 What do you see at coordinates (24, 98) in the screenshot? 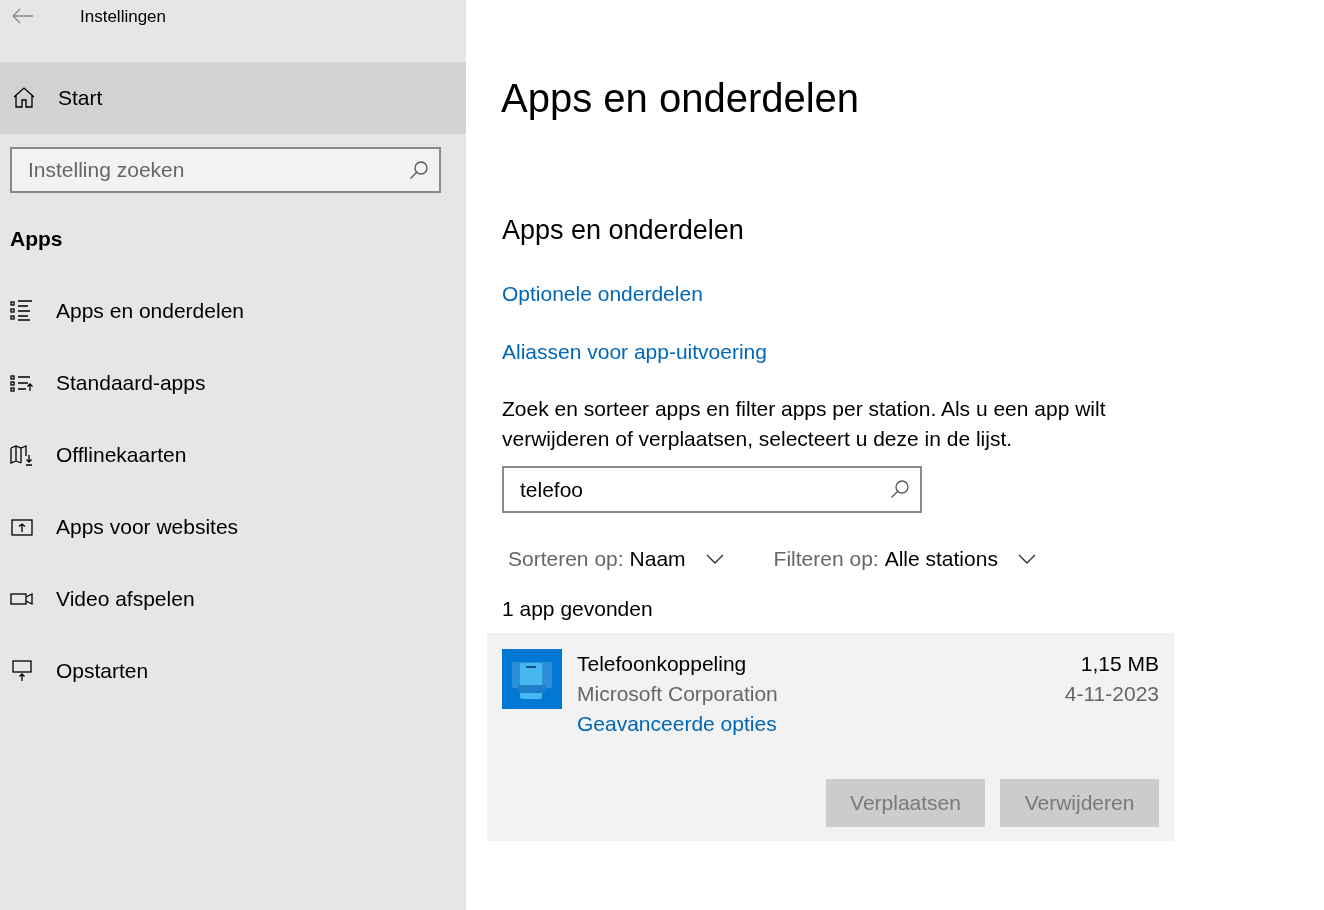
I see `home-icon` at bounding box center [24, 98].